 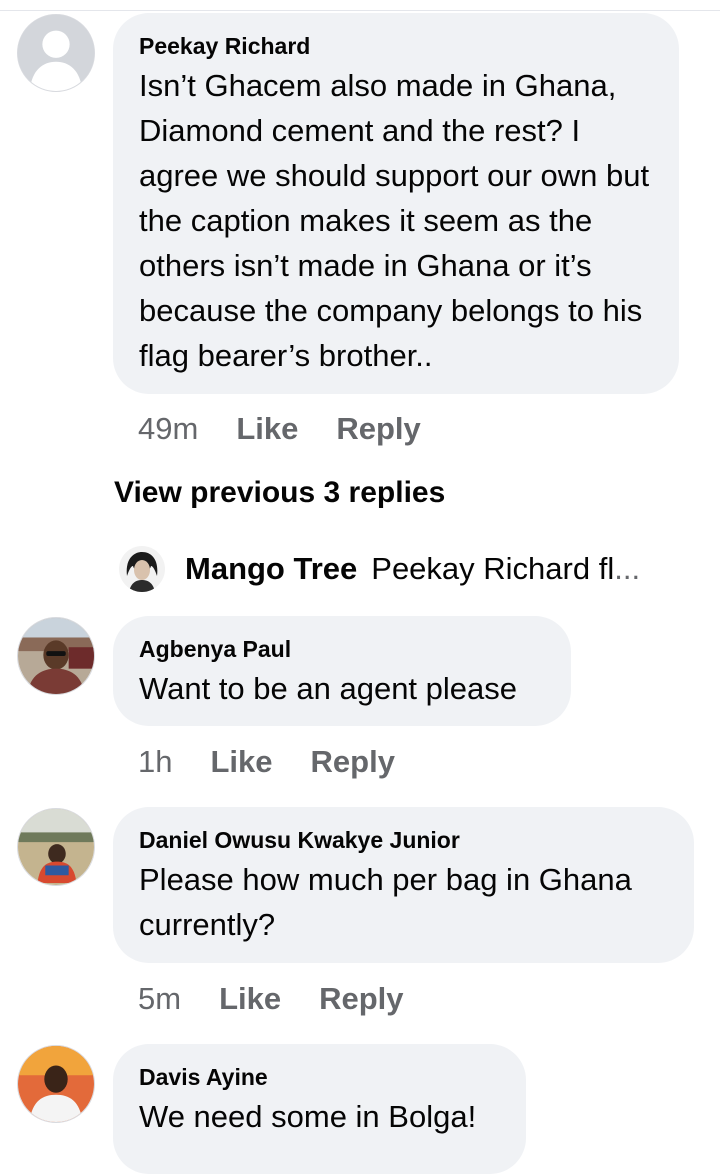 What do you see at coordinates (279, 493) in the screenshot?
I see `view-previous-replies-link: View previous 3 replies` at bounding box center [279, 493].